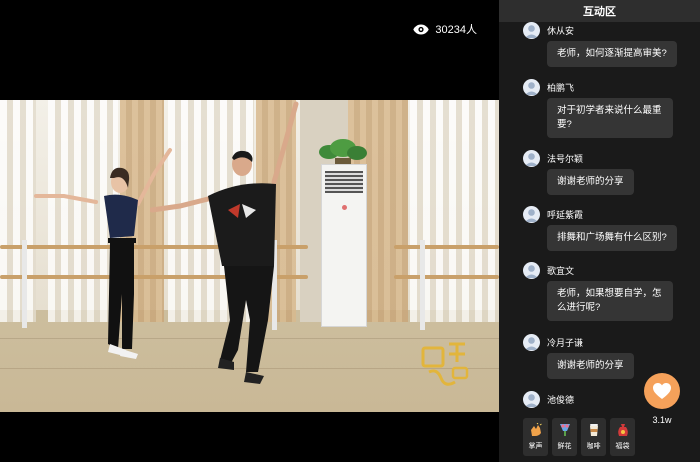  I want to click on gift-flower: 鲜花, so click(564, 437).